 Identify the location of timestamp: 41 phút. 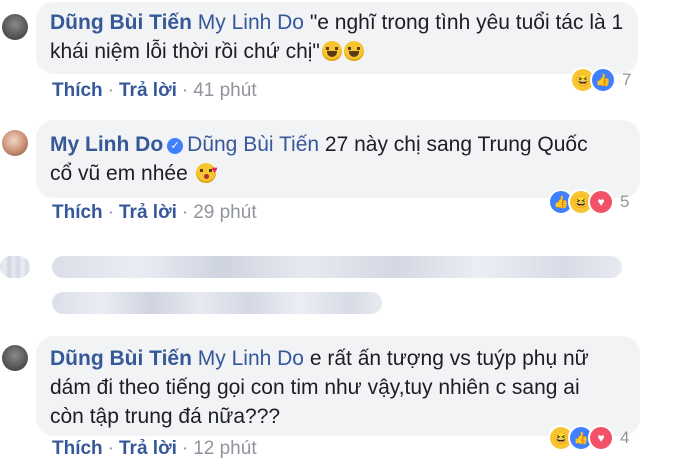
(224, 90).